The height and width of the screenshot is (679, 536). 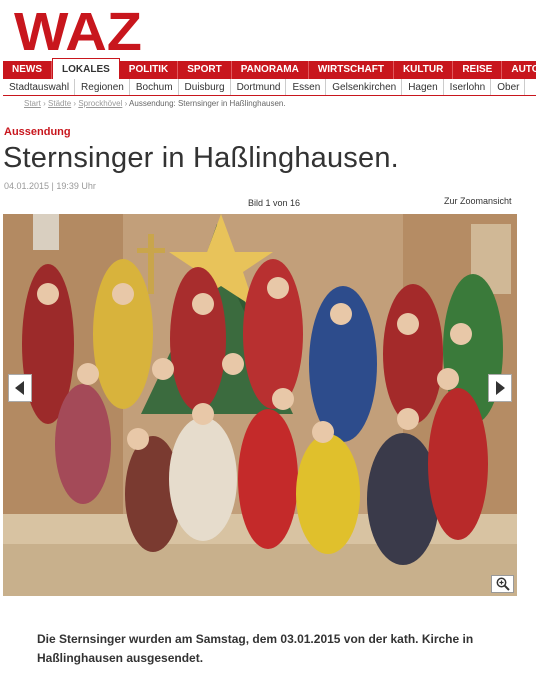 I want to click on chevron-left-icon, so click(x=19, y=388).